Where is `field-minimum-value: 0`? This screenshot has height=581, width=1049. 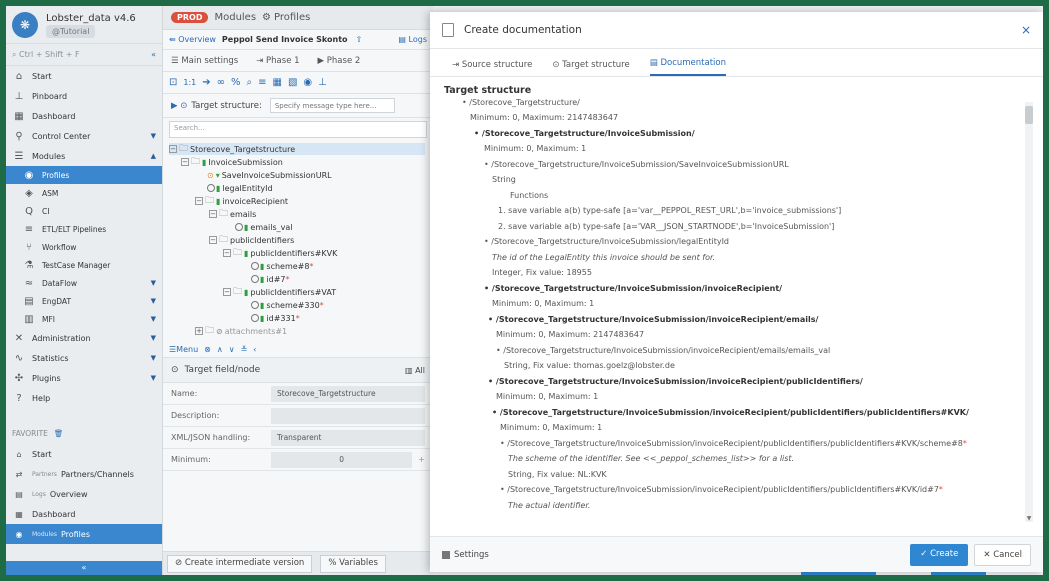 field-minimum-value: 0 is located at coordinates (342, 459).